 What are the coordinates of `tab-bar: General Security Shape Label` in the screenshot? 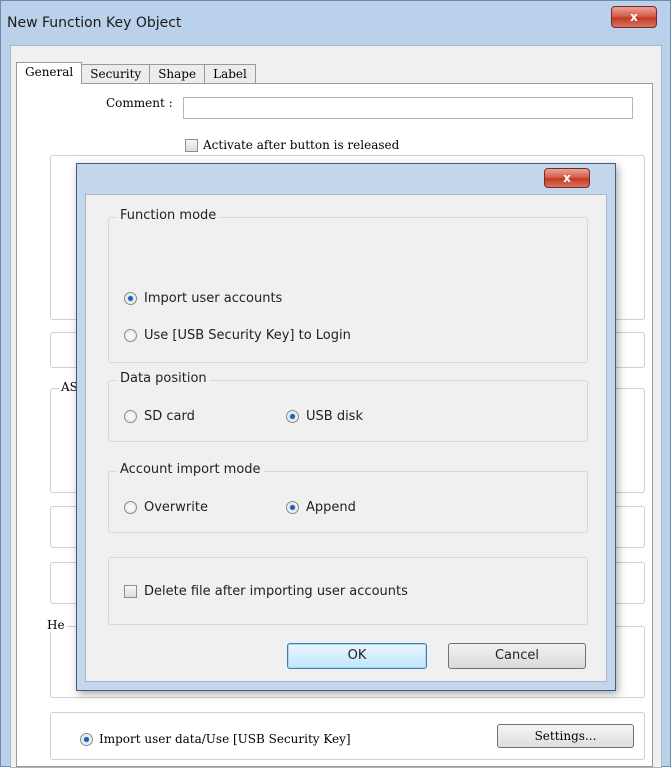 It's located at (136, 73).